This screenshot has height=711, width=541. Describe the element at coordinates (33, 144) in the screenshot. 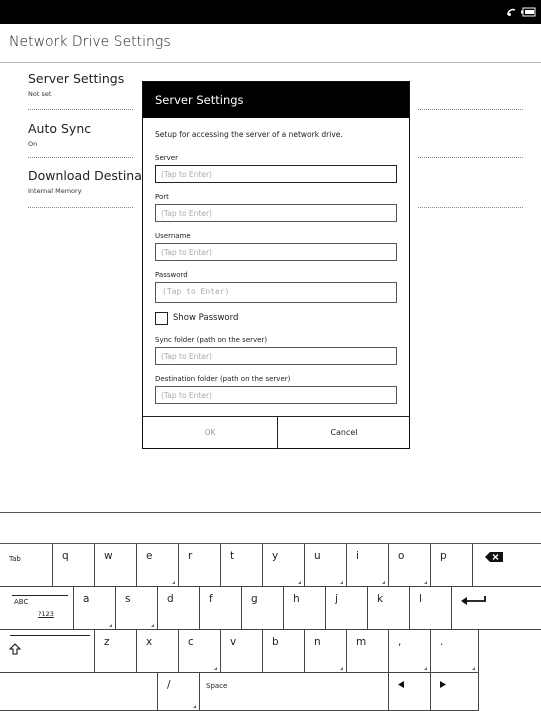

I see `setting-value: On` at that location.